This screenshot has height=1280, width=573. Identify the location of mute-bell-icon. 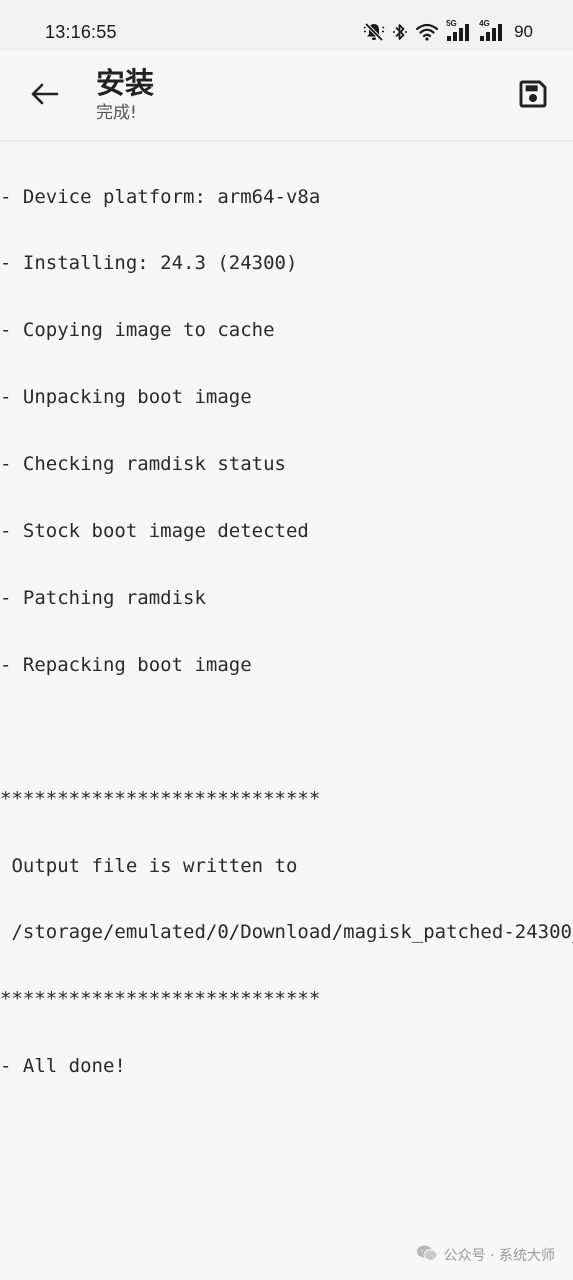
(374, 32).